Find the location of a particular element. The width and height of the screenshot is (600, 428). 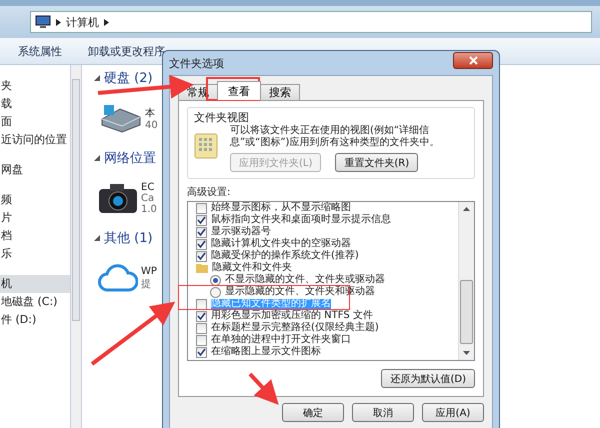

close-icon is located at coordinates (473, 60).